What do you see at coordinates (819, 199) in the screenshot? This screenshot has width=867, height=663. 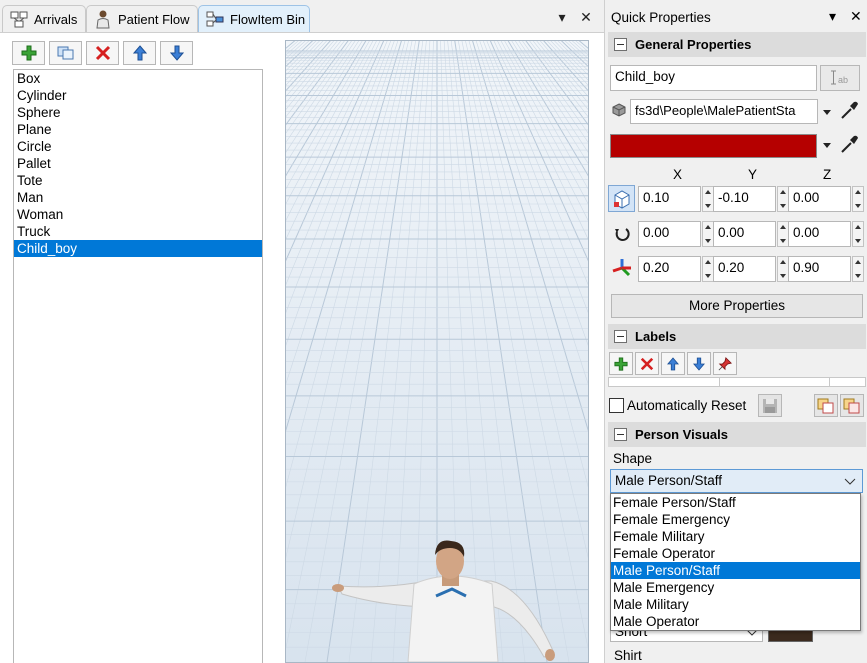 I see `position-z-field: 0.00` at bounding box center [819, 199].